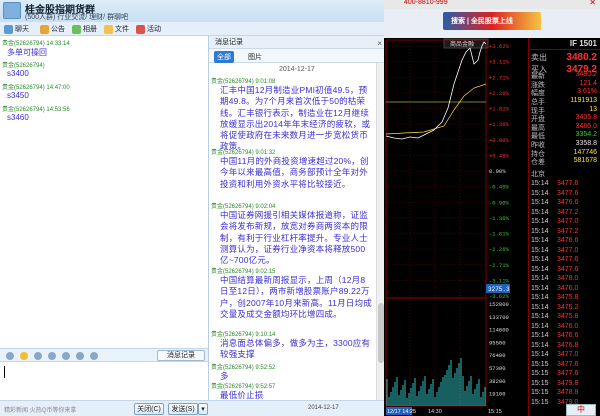  I want to click on history-scrollbar, so click(380, 231).